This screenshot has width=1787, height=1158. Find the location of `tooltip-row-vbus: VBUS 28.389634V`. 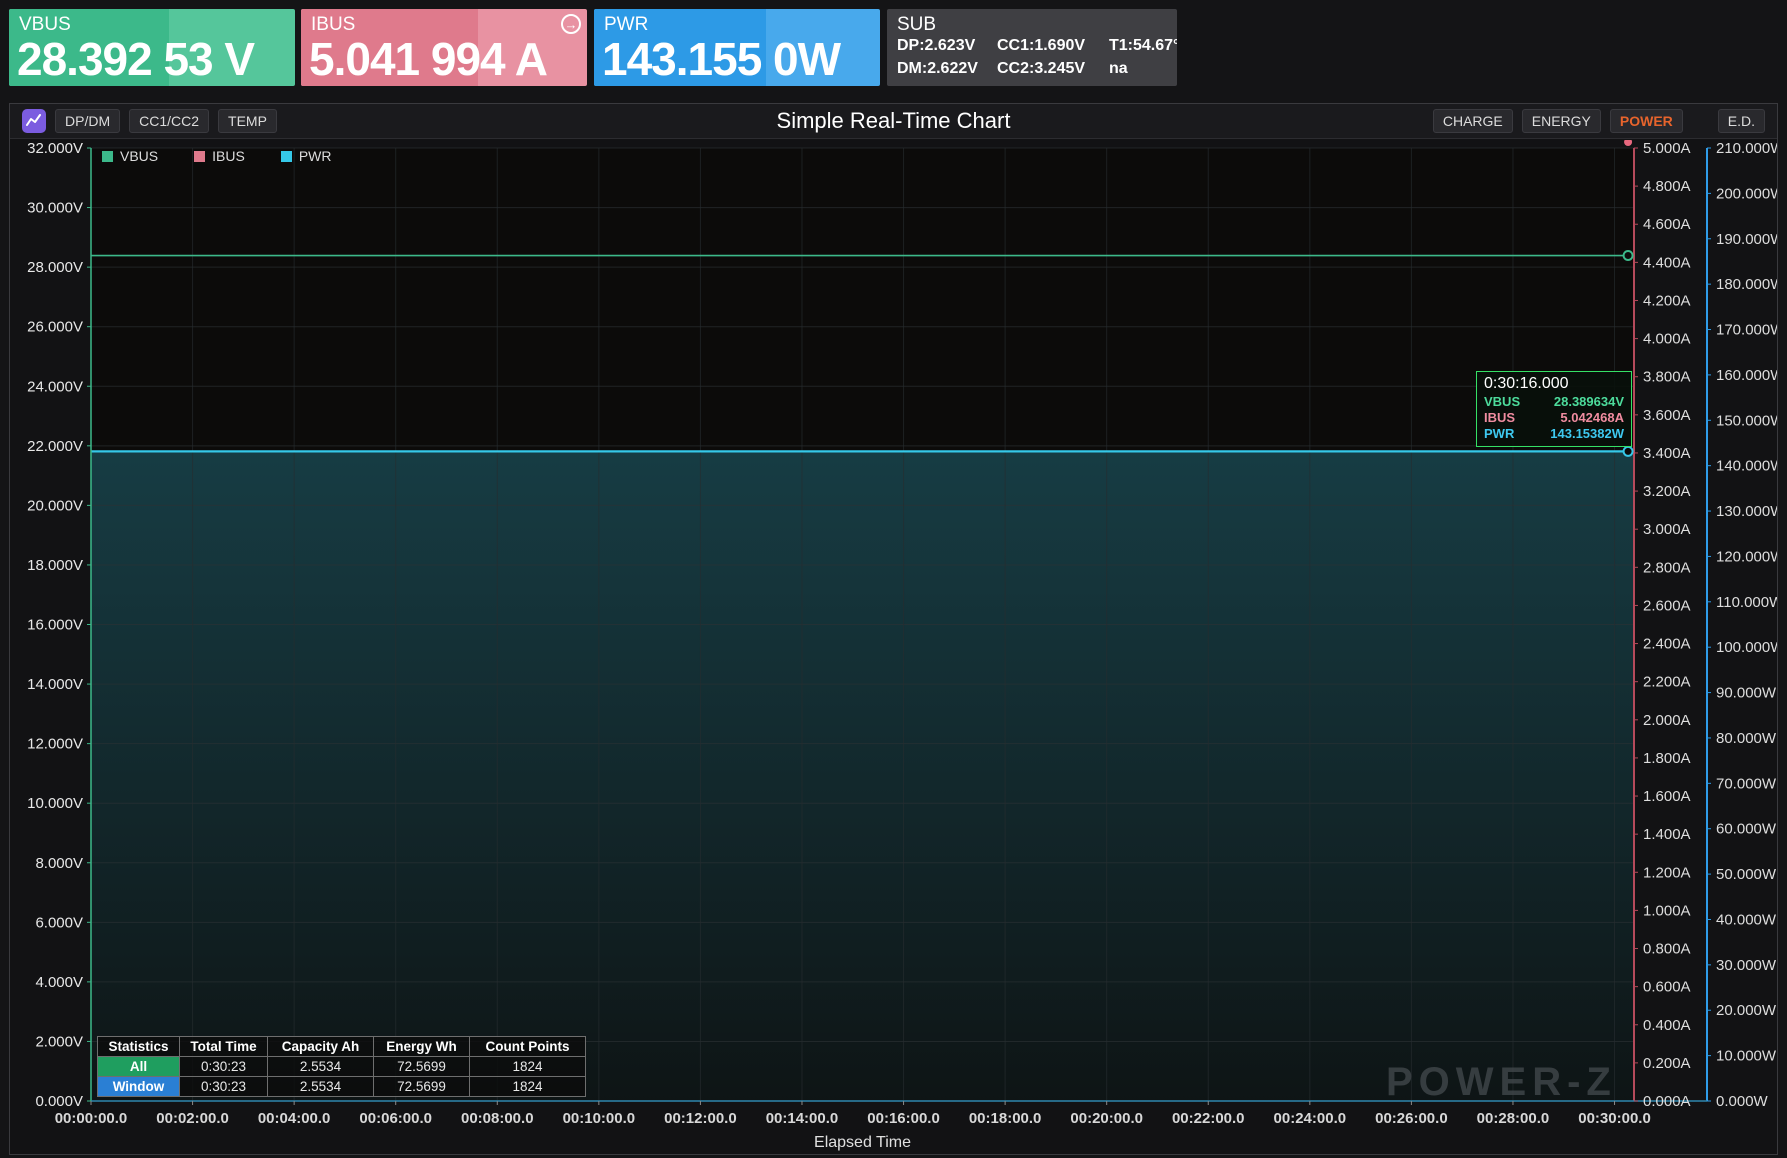

tooltip-row-vbus: VBUS 28.389634V is located at coordinates (1554, 401).